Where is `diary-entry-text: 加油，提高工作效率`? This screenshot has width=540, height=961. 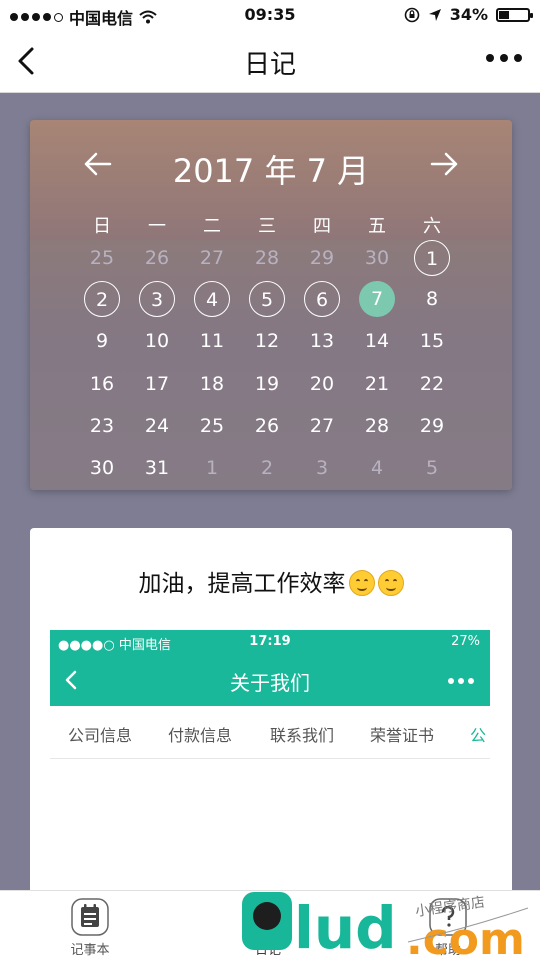
diary-entry-text: 加油，提高工作效率 is located at coordinates (242, 584).